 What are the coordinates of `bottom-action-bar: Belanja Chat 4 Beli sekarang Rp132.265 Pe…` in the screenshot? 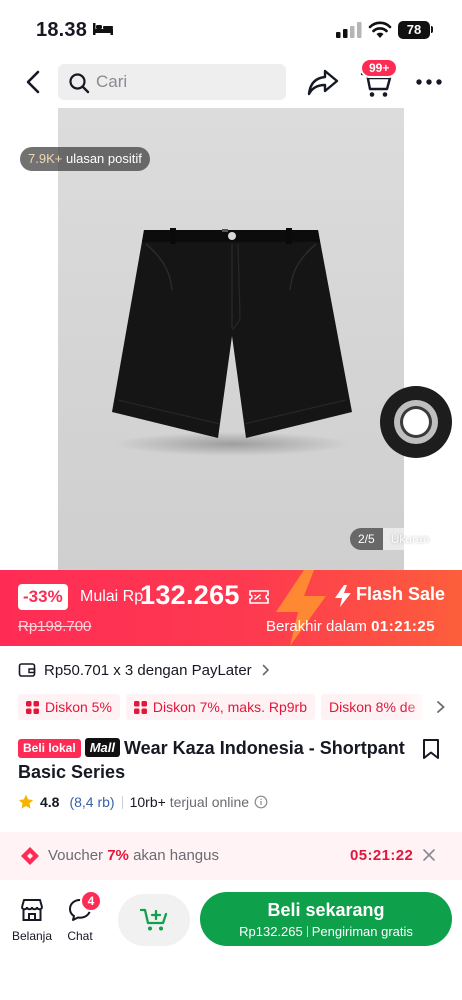 It's located at (231, 940).